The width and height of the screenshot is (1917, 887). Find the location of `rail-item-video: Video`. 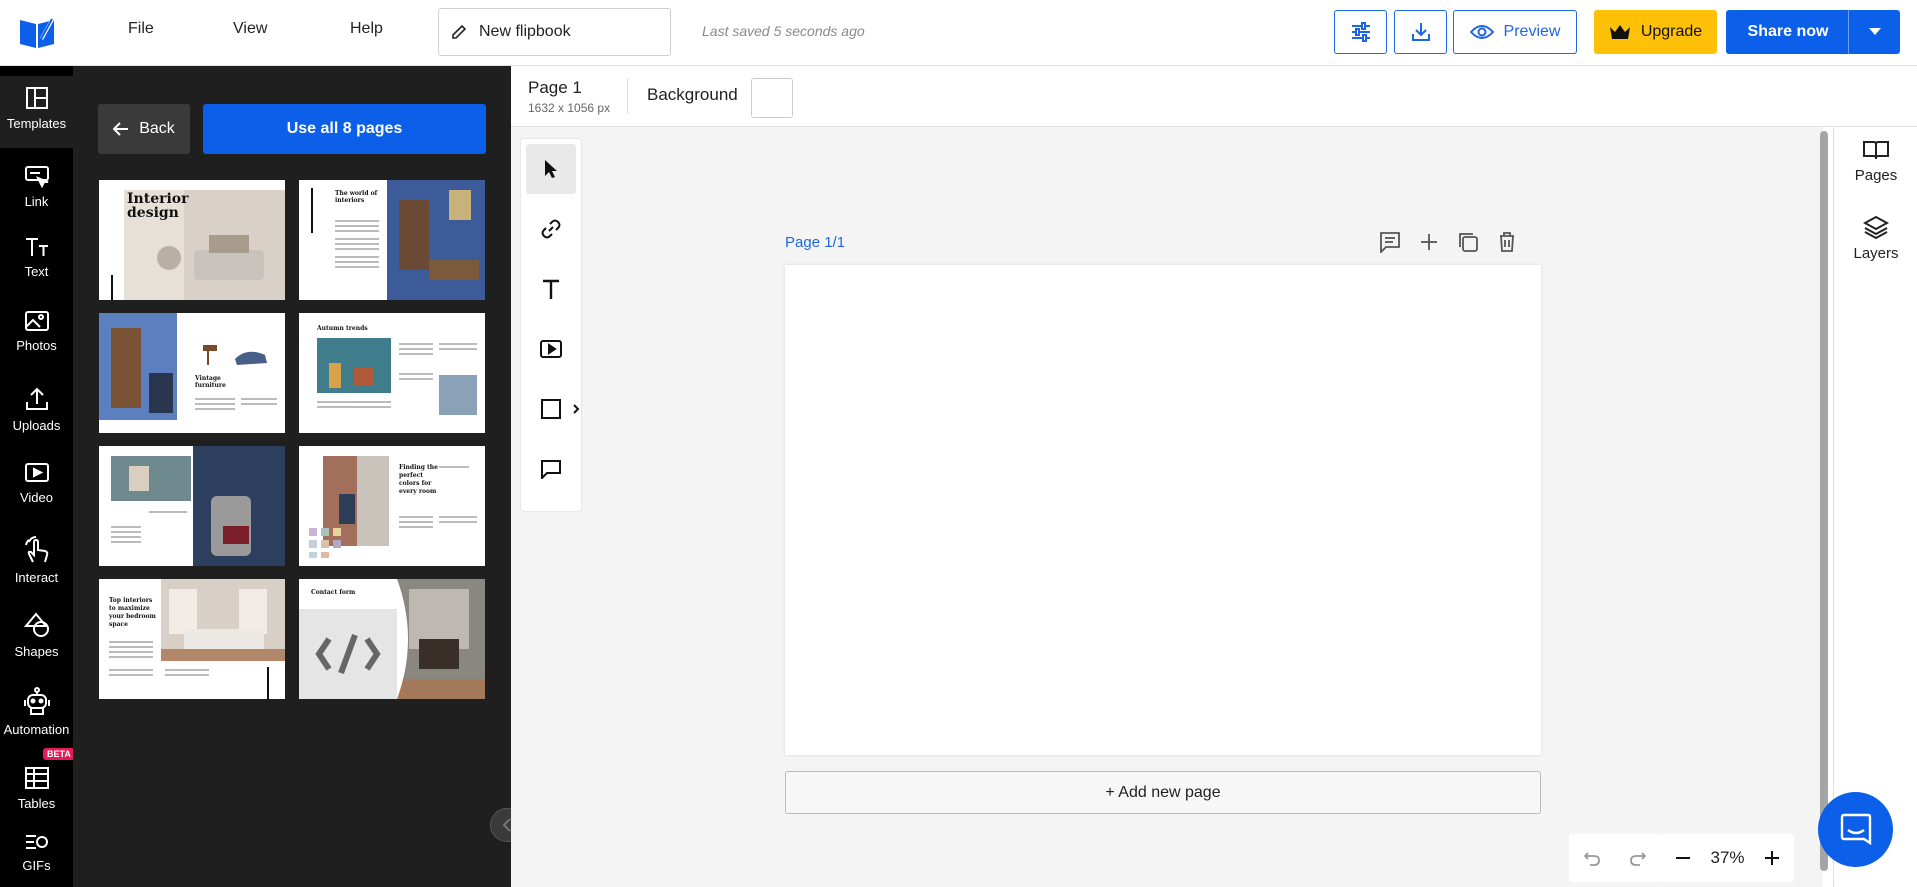

rail-item-video: Video is located at coordinates (36, 489).